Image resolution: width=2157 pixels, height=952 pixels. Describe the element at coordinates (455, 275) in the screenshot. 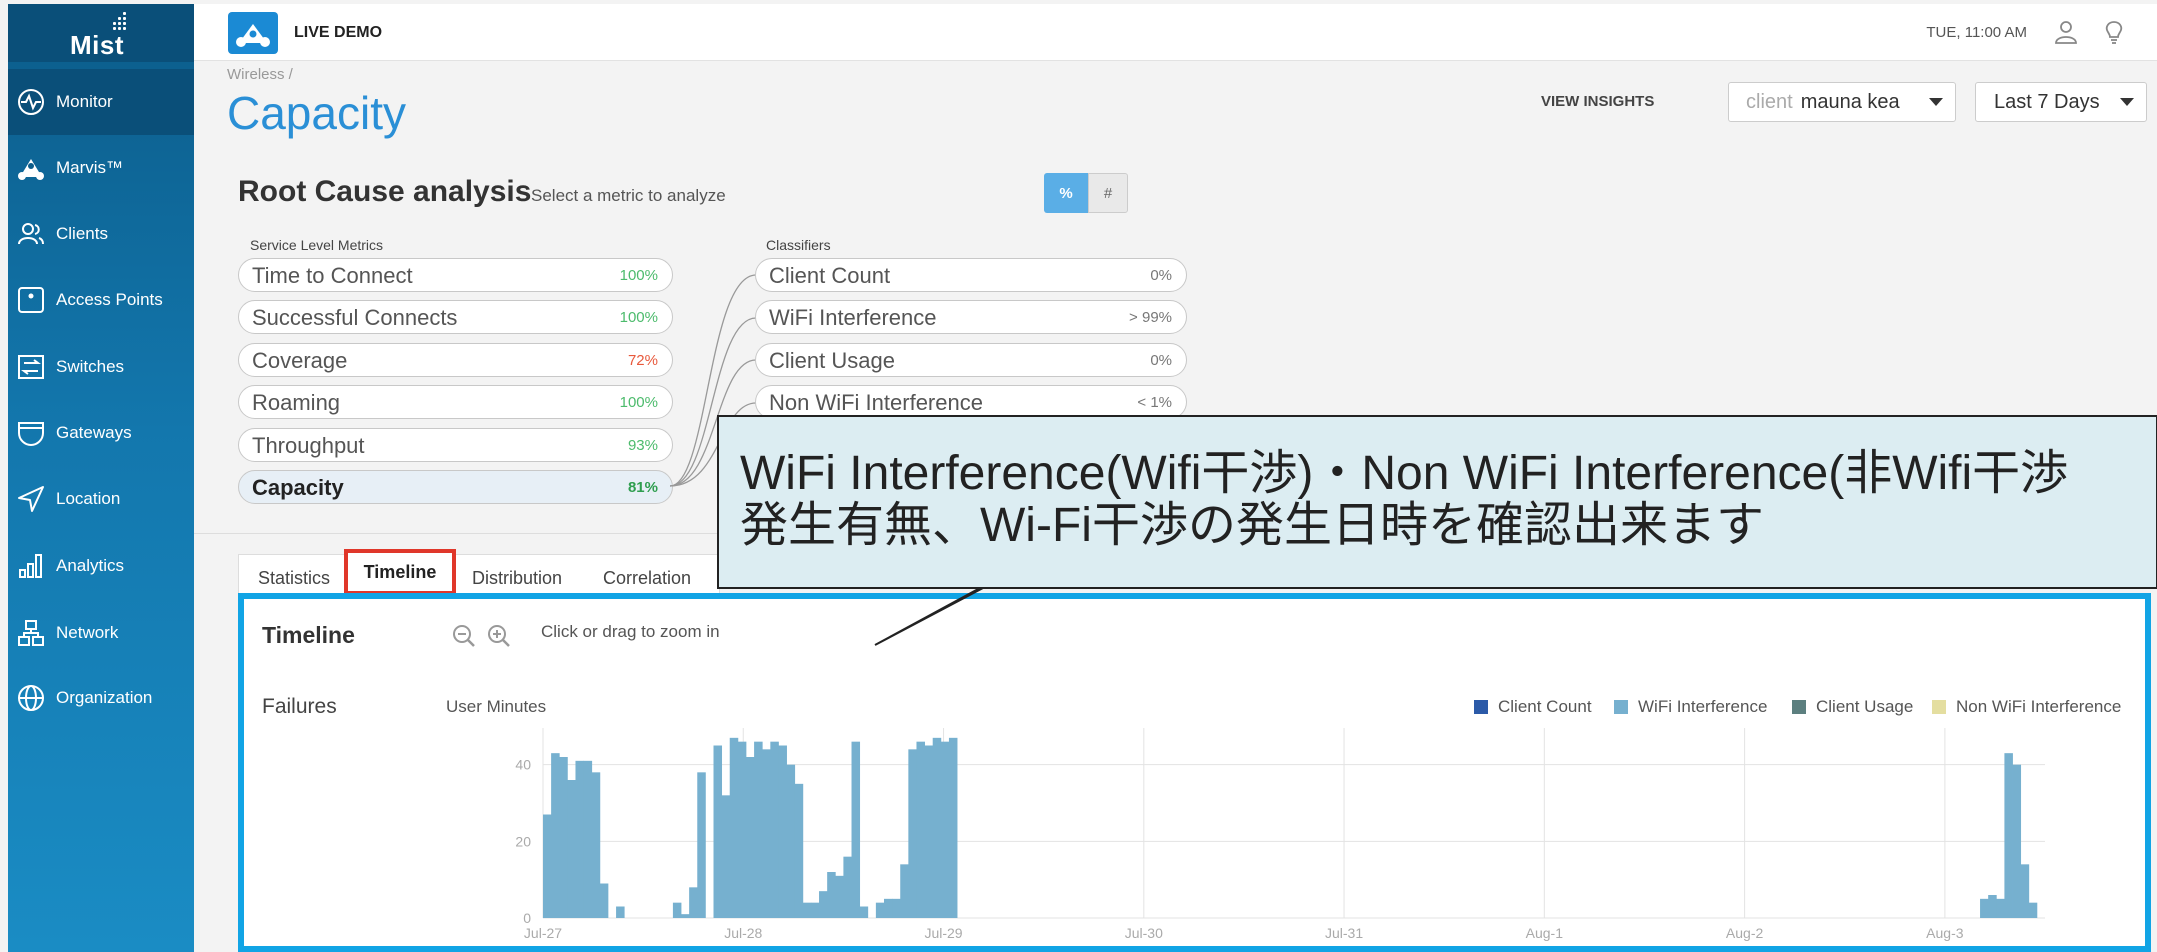

I see `metric-time-to-connect: Time to Connect 100%` at that location.